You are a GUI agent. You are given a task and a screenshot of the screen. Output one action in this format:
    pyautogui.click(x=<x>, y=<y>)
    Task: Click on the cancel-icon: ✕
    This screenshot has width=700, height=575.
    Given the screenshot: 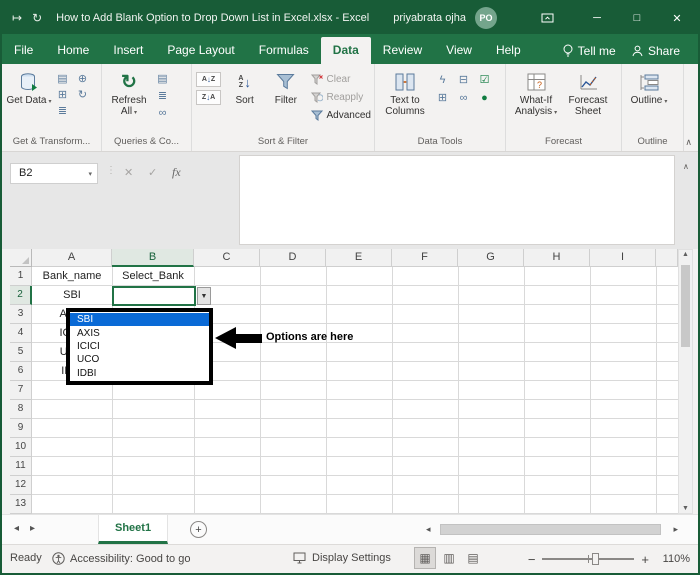 What is the action you would take?
    pyautogui.click(x=128, y=172)
    